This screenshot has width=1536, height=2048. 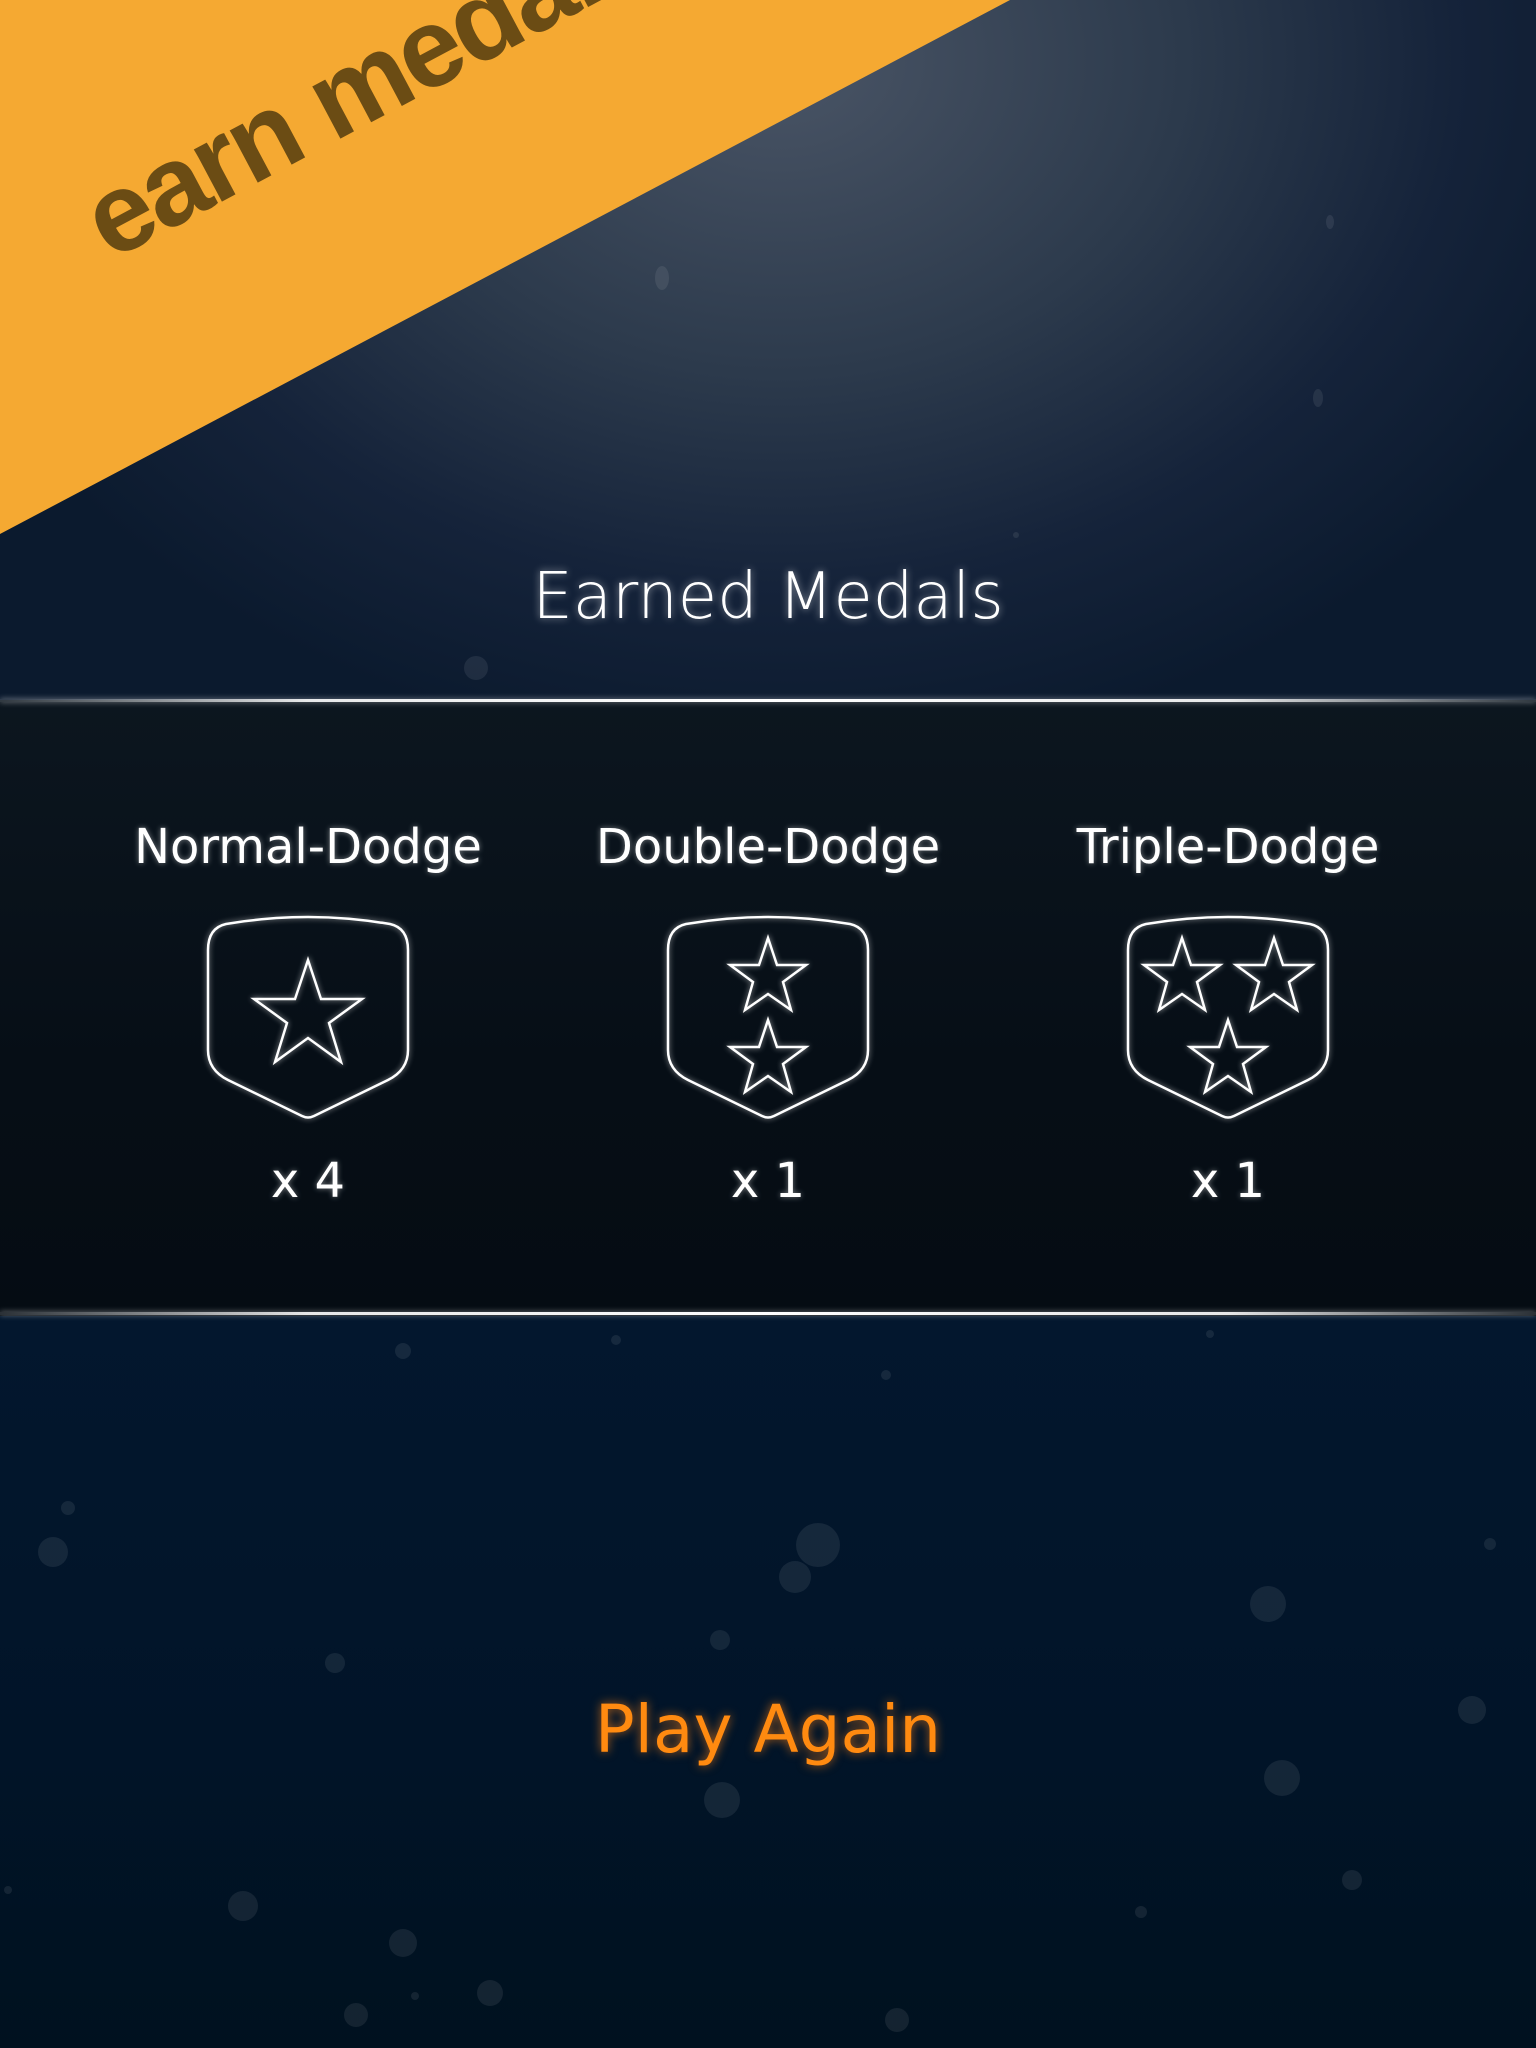 I want to click on play-again-button: Play Again, so click(x=768, y=1730).